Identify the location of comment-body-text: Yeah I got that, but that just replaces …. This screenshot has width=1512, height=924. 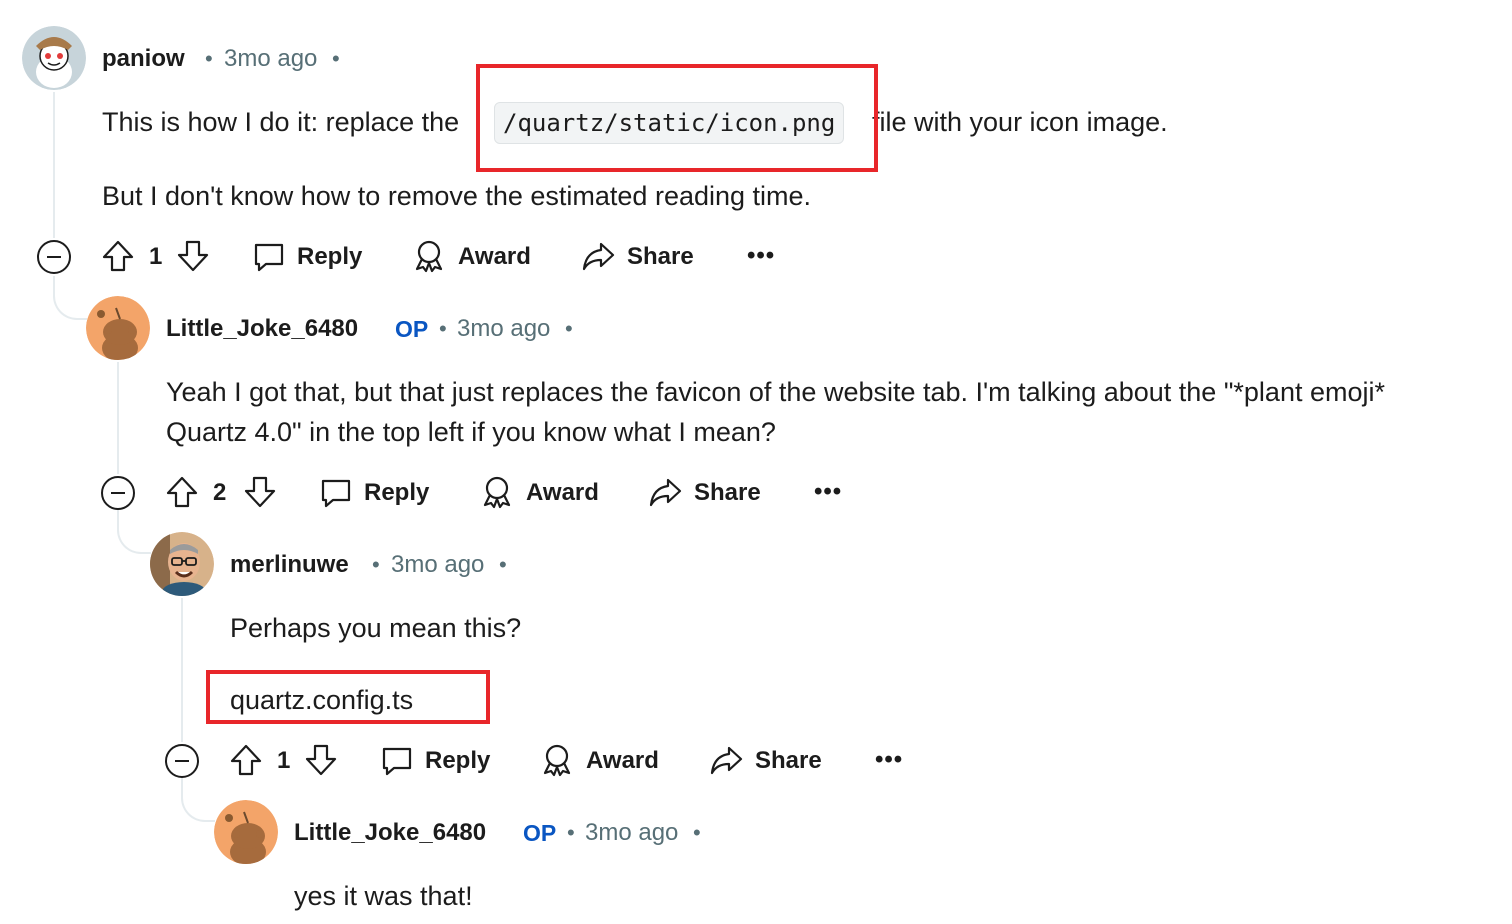
(775, 392).